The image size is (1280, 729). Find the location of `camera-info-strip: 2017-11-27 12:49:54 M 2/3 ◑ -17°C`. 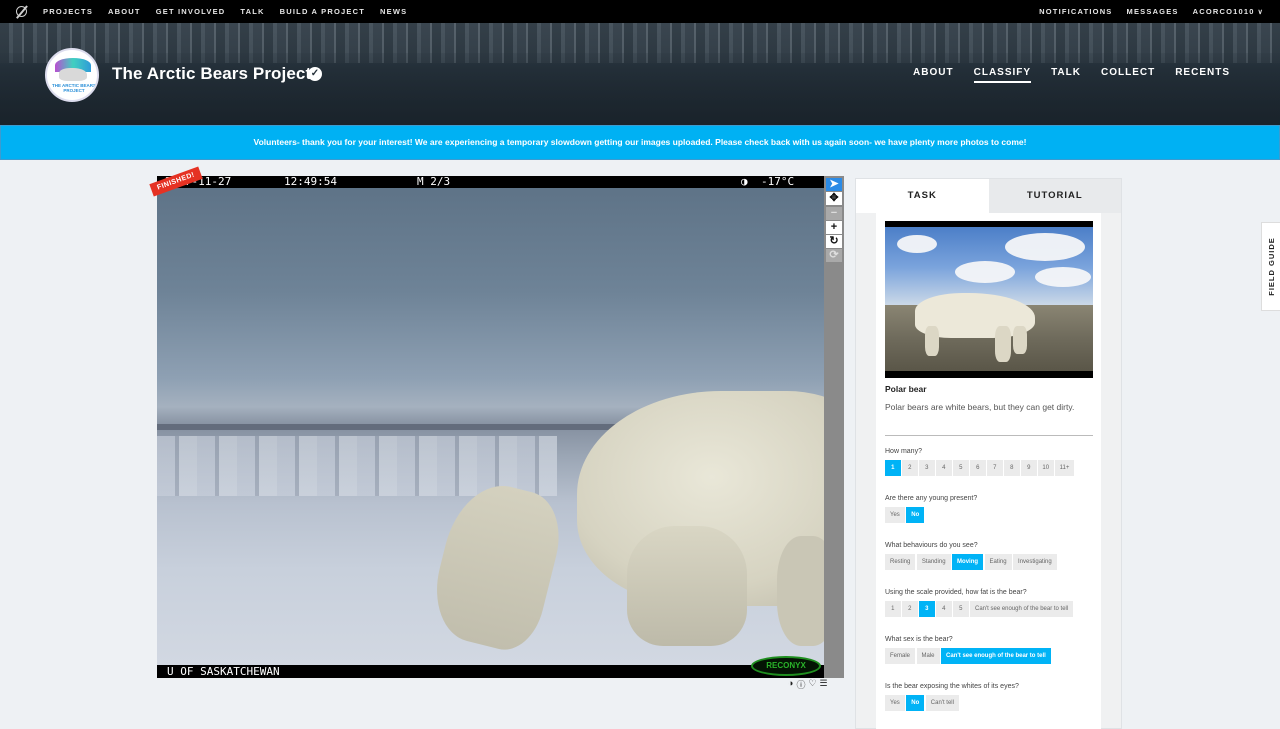

camera-info-strip: 2017-11-27 12:49:54 M 2/3 ◑ -17°C is located at coordinates (490, 182).